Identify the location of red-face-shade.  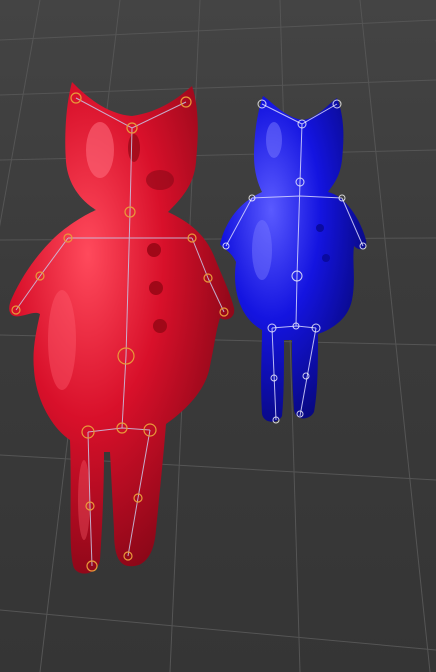
(160, 180).